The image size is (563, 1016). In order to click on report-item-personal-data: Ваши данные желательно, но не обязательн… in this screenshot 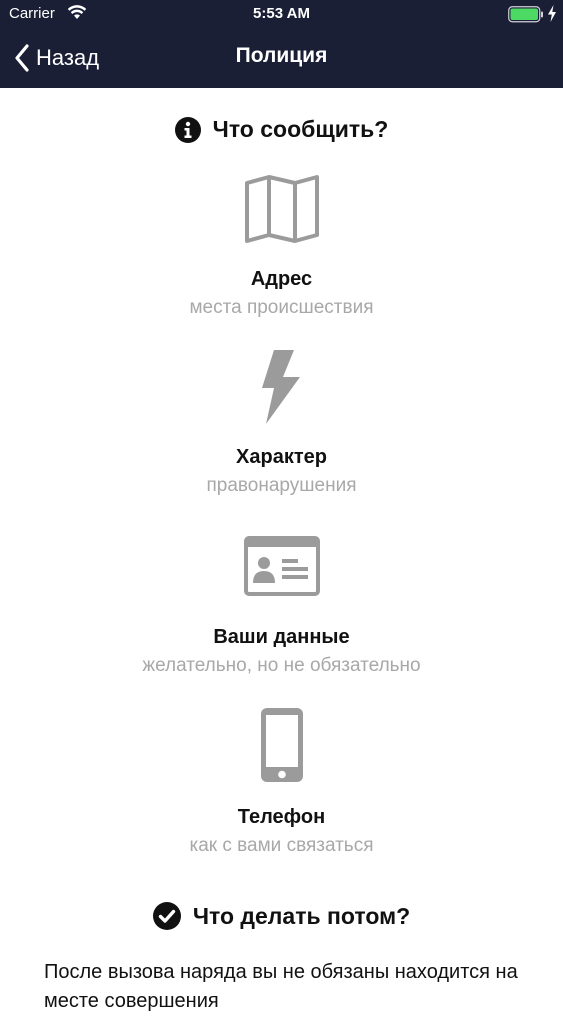, I will do `click(281, 606)`.